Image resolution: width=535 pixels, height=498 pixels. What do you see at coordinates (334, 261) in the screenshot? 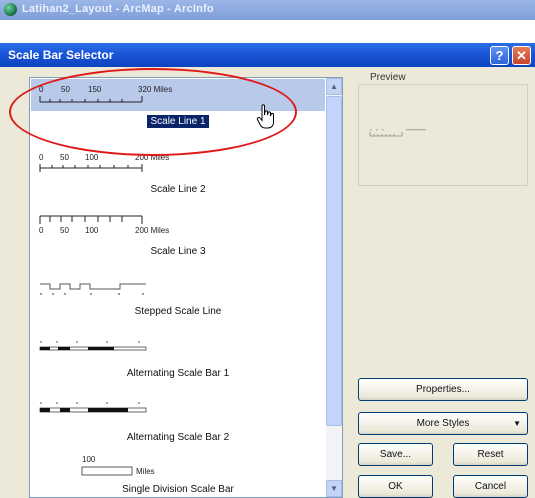
I see `scroll-thumb` at bounding box center [334, 261].